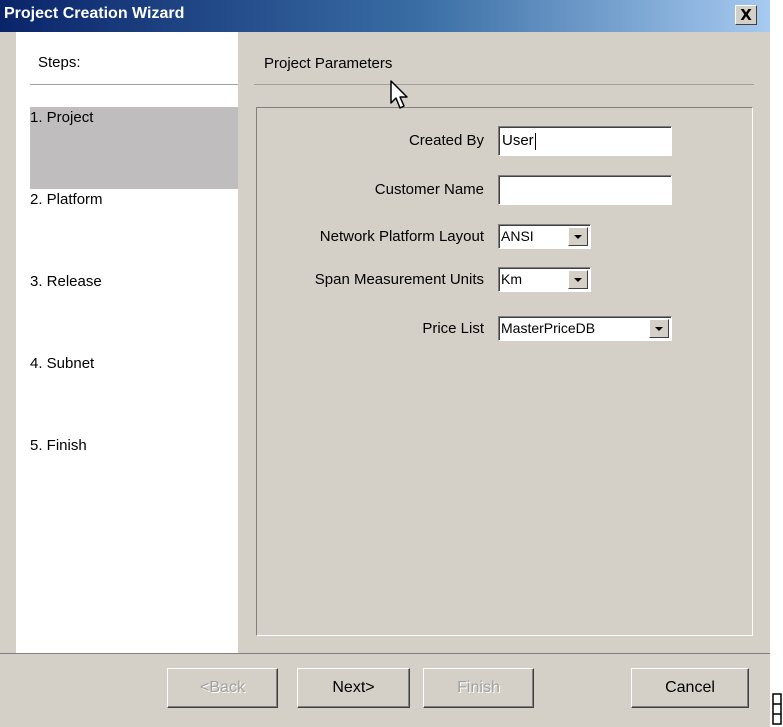 This screenshot has height=727, width=783. Describe the element at coordinates (385, 16) in the screenshot. I see `title-bar: Project Creation Wizard X` at that location.